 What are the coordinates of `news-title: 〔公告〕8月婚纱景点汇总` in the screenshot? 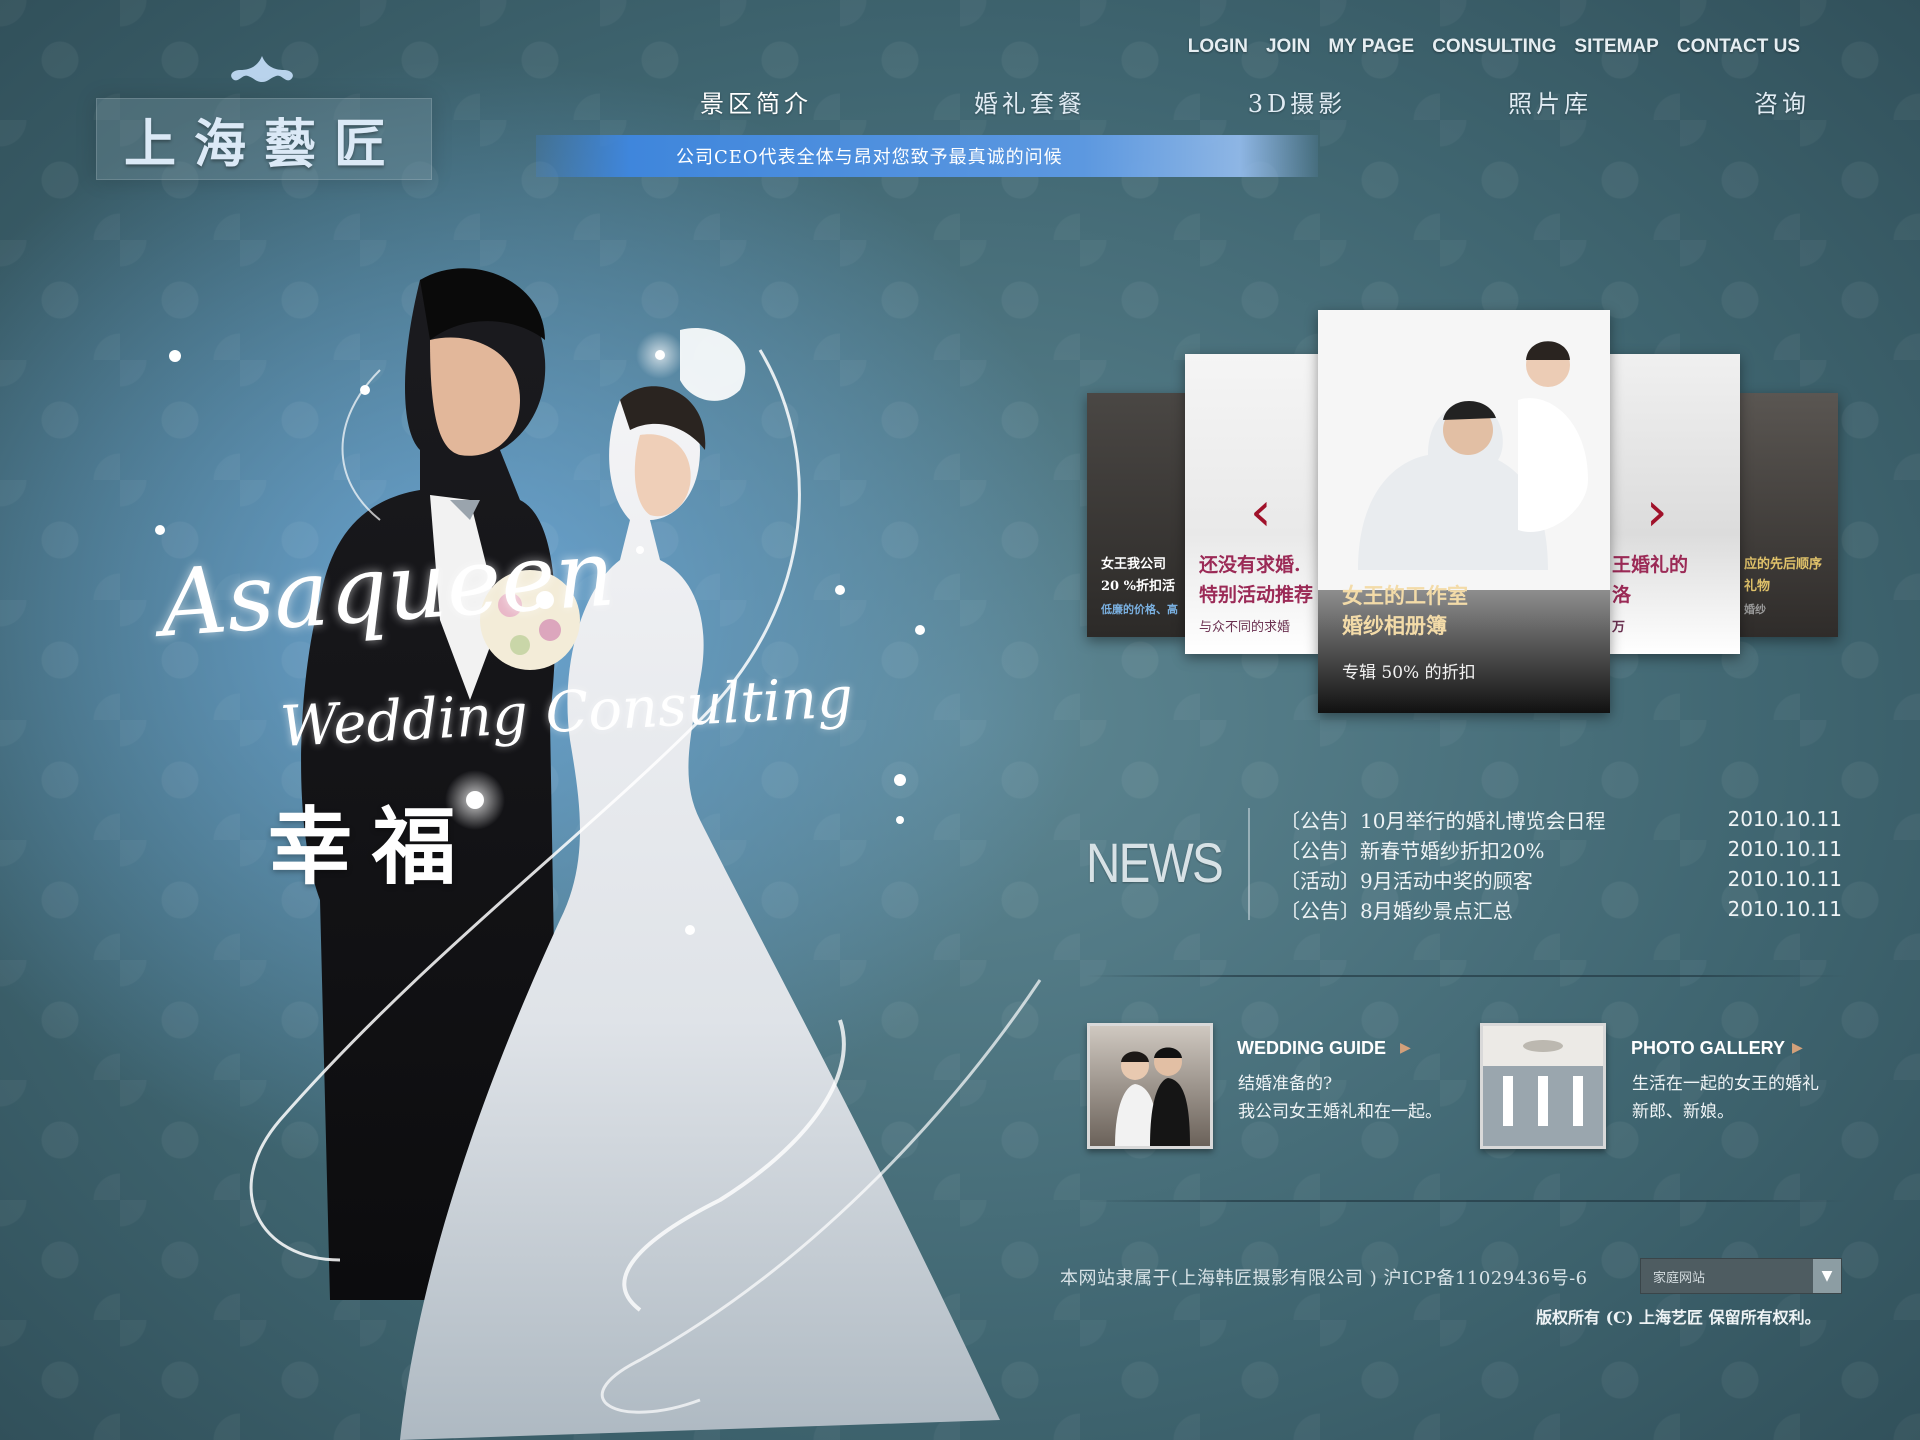 It's located at (1396, 910).